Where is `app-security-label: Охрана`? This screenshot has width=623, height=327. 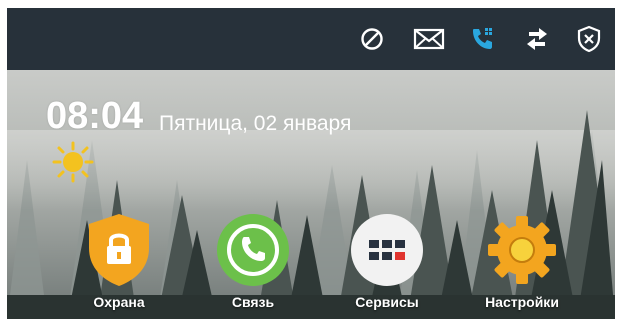
app-security-label: Охрана is located at coordinates (119, 302).